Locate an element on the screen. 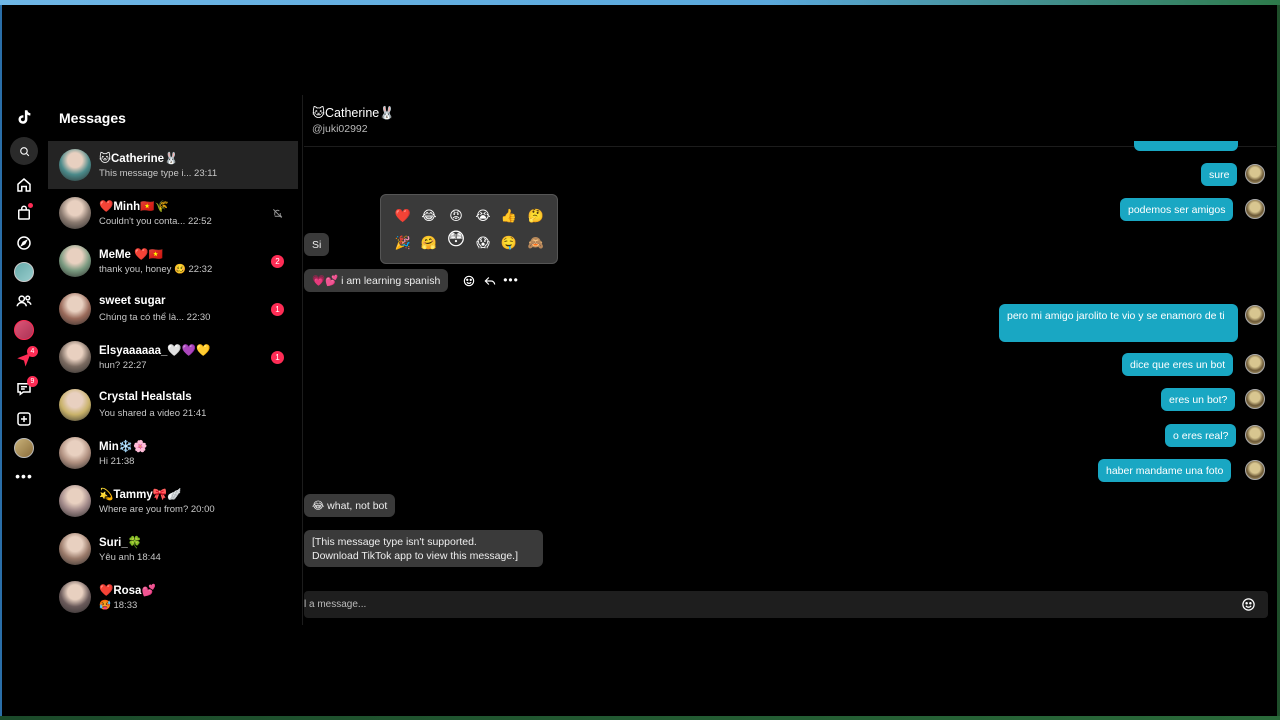  reaction-option: 🎉 is located at coordinates (403, 243).